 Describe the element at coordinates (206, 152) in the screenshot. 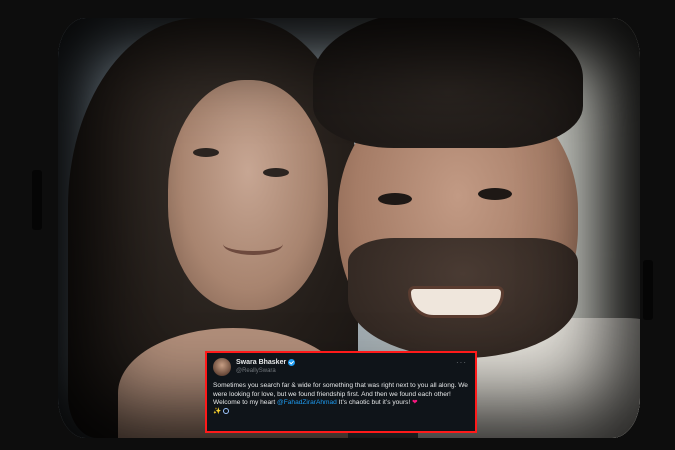

I see `woman-left-eye` at that location.